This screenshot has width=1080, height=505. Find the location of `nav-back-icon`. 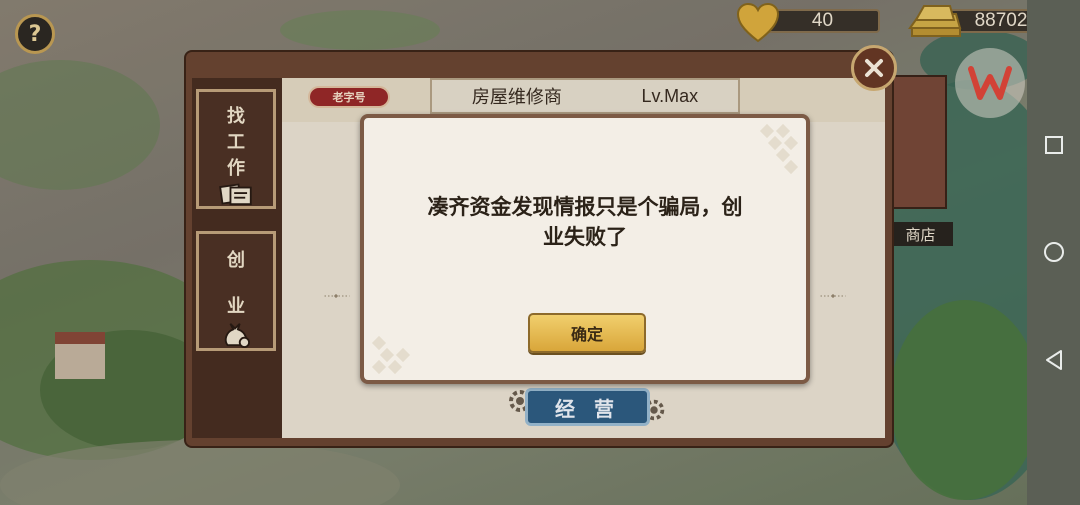

nav-back-icon is located at coordinates (1053, 360).